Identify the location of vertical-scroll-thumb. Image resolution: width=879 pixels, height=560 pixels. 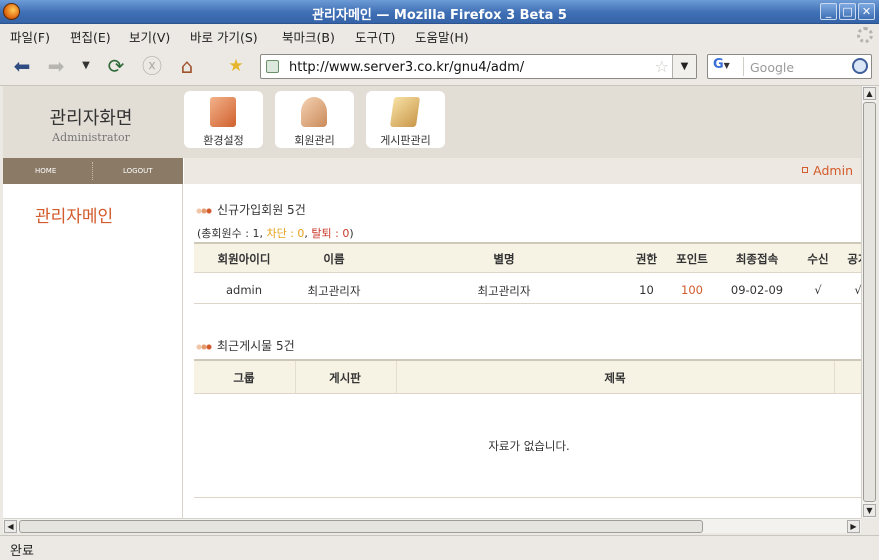
(869, 302).